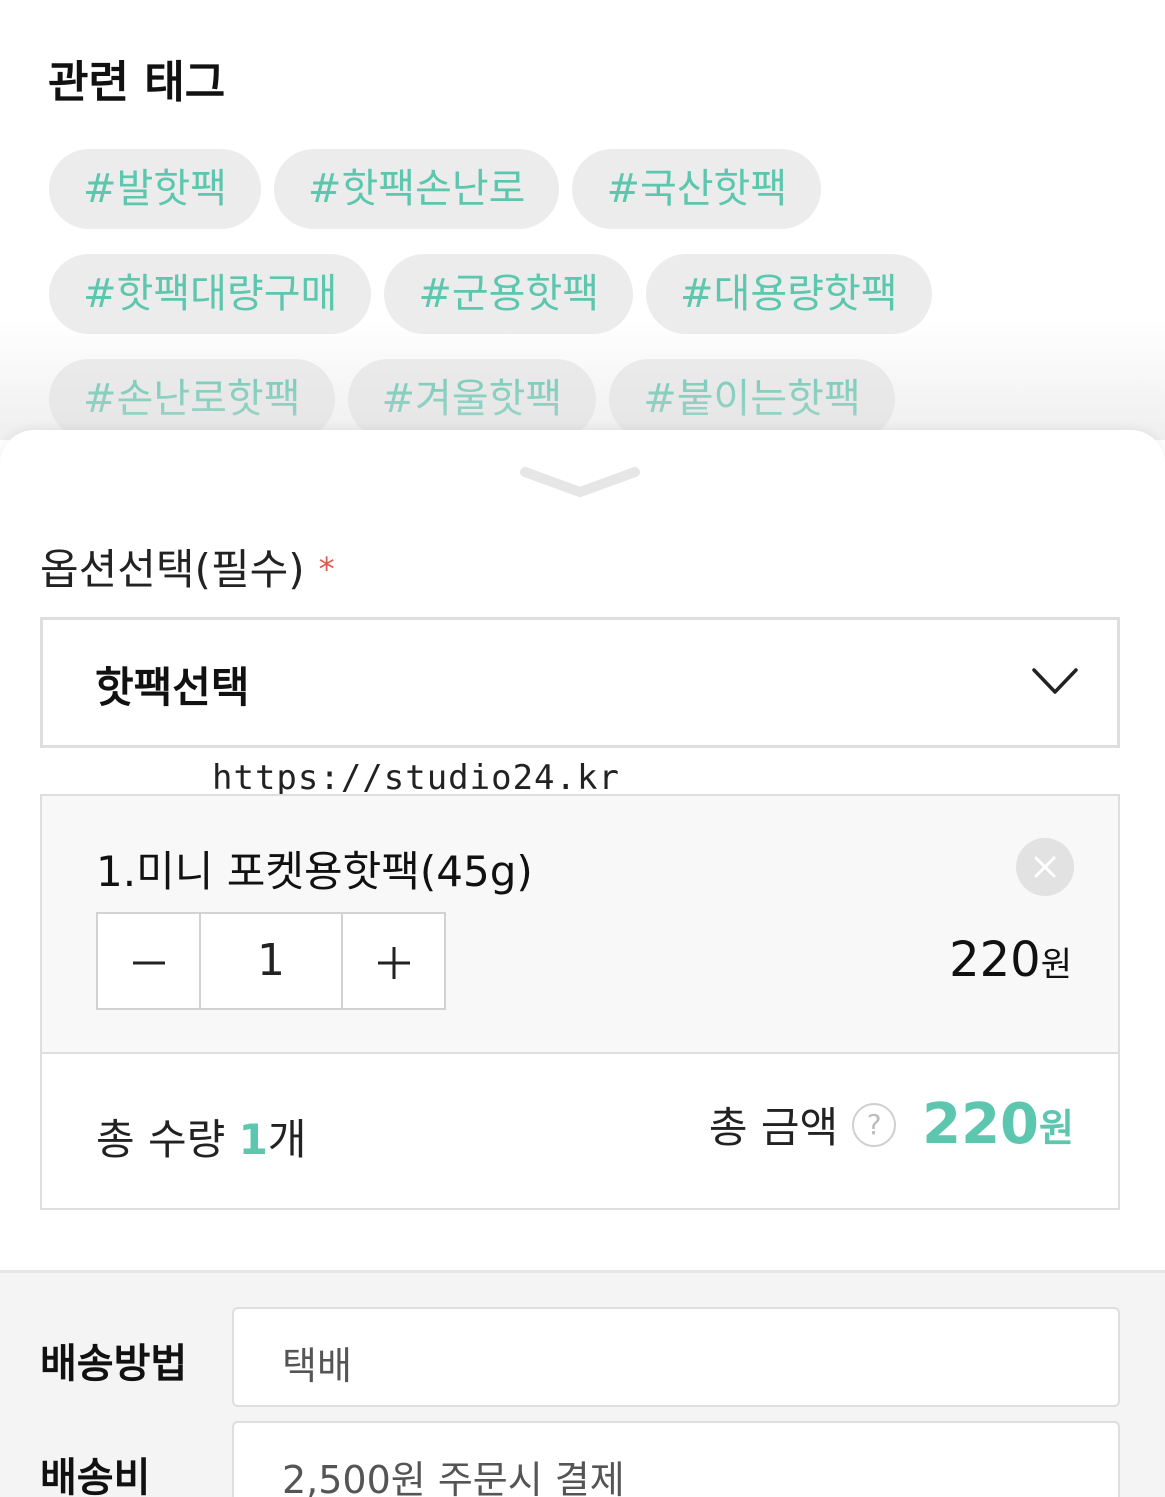 The height and width of the screenshot is (1497, 1165). I want to click on quantity-increase-button, so click(393, 961).